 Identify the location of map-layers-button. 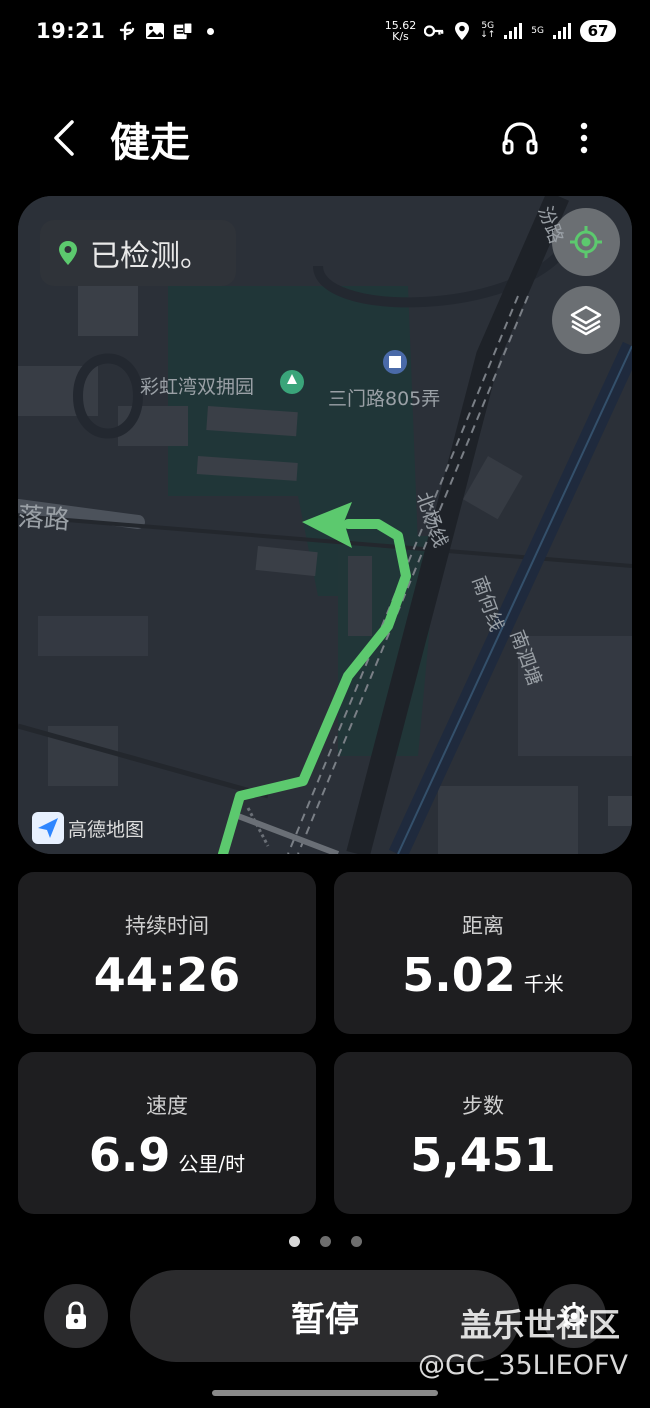
(586, 320).